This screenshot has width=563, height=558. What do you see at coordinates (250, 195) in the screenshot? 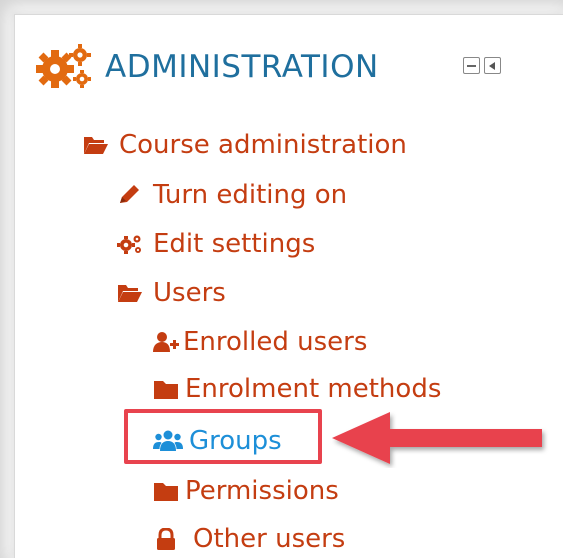
I see `tree-item-label: Turn editing on` at bounding box center [250, 195].